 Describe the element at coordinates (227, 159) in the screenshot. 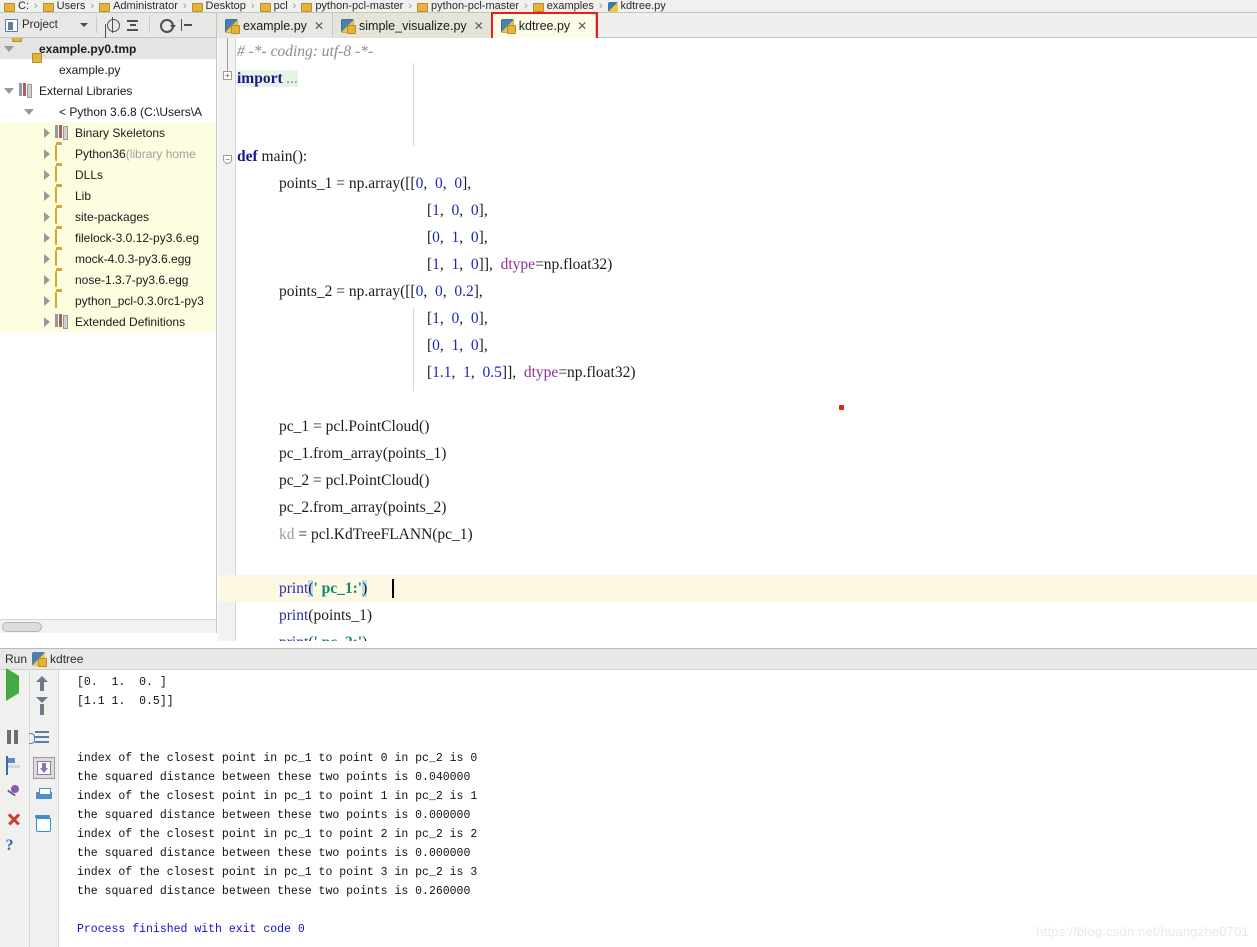

I see `fold-collapse-icon: −` at that location.